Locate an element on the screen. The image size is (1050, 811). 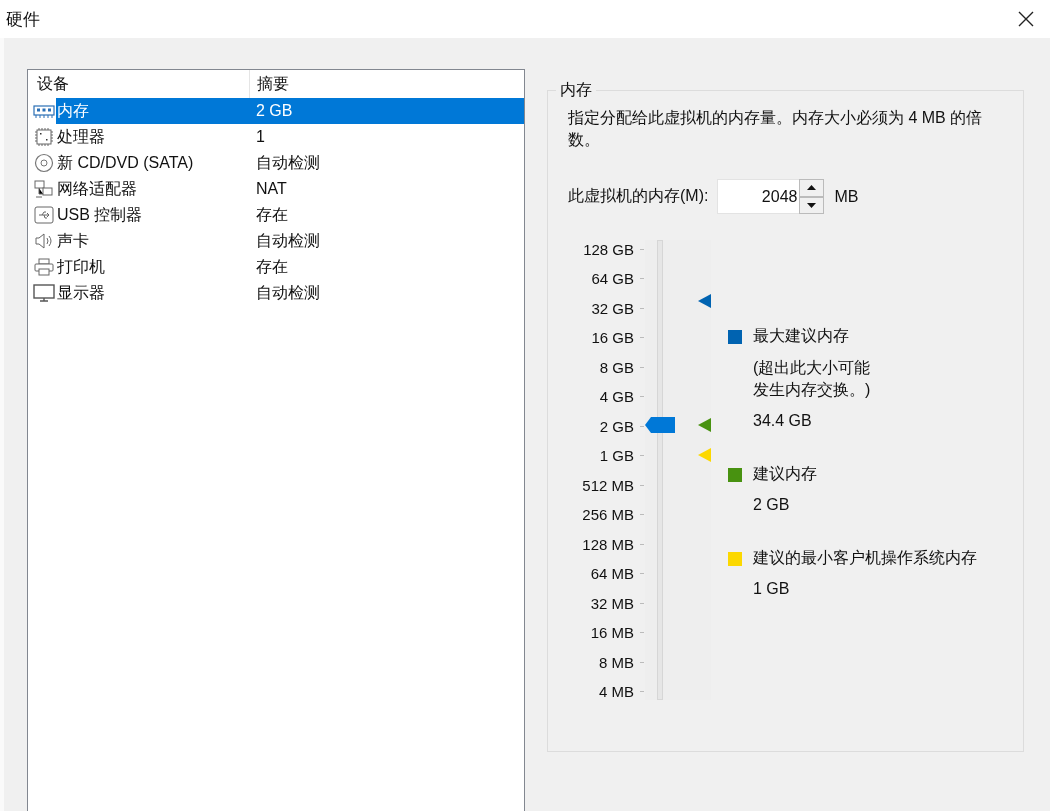
device-row: 内存 2 GB is located at coordinates (290, 111).